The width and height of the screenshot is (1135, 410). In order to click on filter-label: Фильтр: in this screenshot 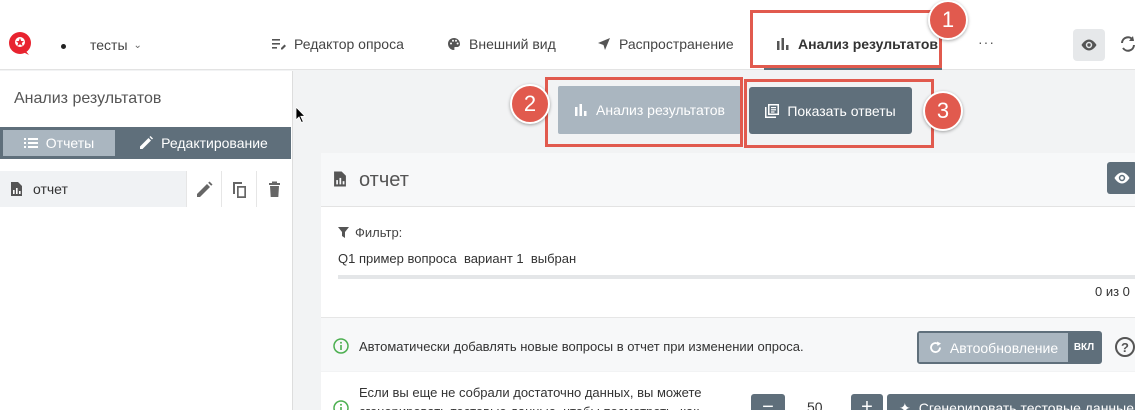, I will do `click(370, 232)`.